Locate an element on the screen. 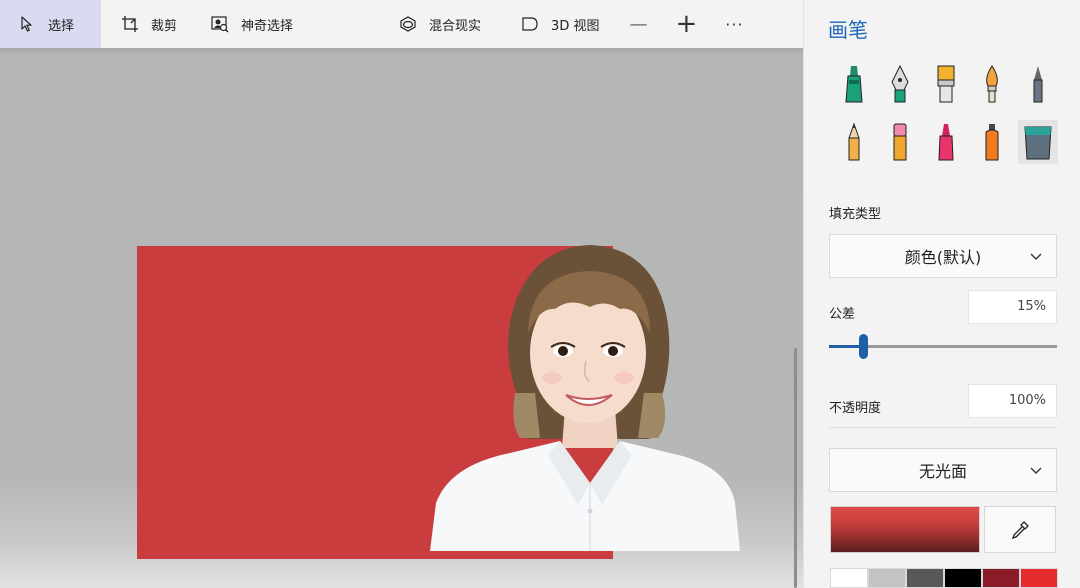  marker-icon is located at coordinates (854, 84).